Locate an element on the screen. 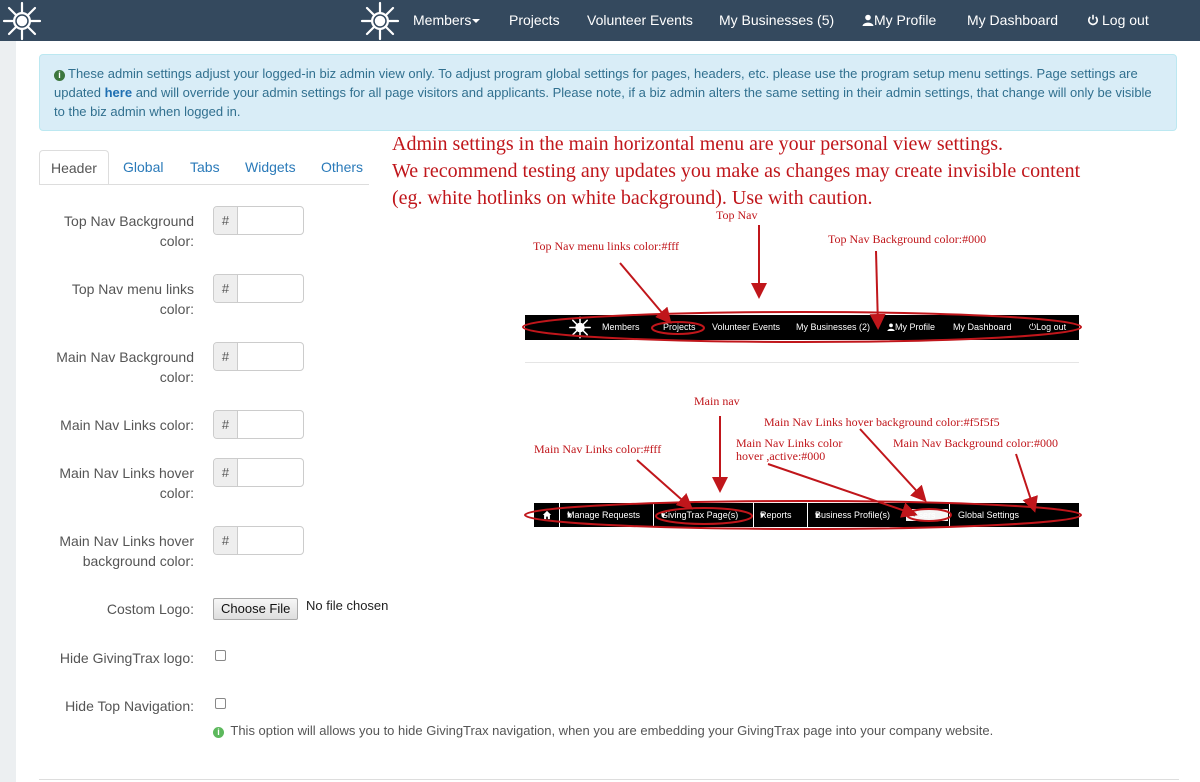 The height and width of the screenshot is (782, 1200). nav-log-out: Log out is located at coordinates (1118, 20).